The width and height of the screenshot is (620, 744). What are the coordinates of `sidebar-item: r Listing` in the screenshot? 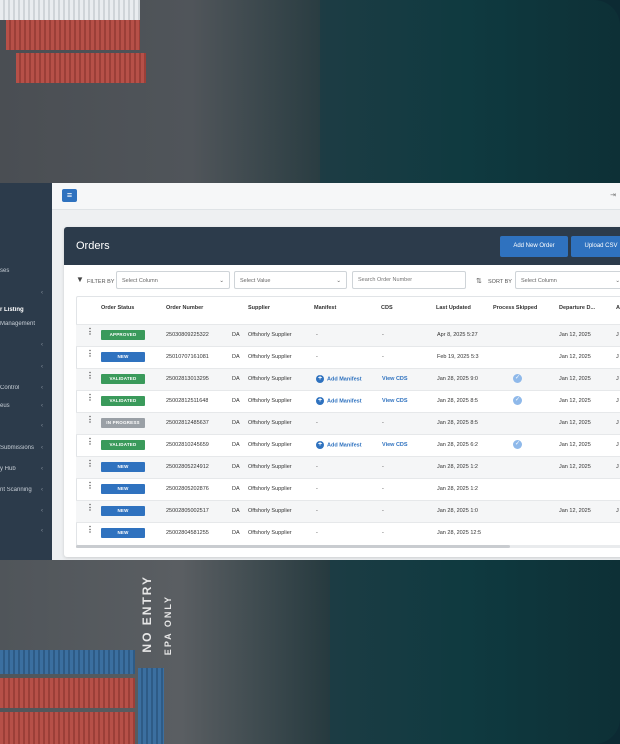 It's located at (26, 310).